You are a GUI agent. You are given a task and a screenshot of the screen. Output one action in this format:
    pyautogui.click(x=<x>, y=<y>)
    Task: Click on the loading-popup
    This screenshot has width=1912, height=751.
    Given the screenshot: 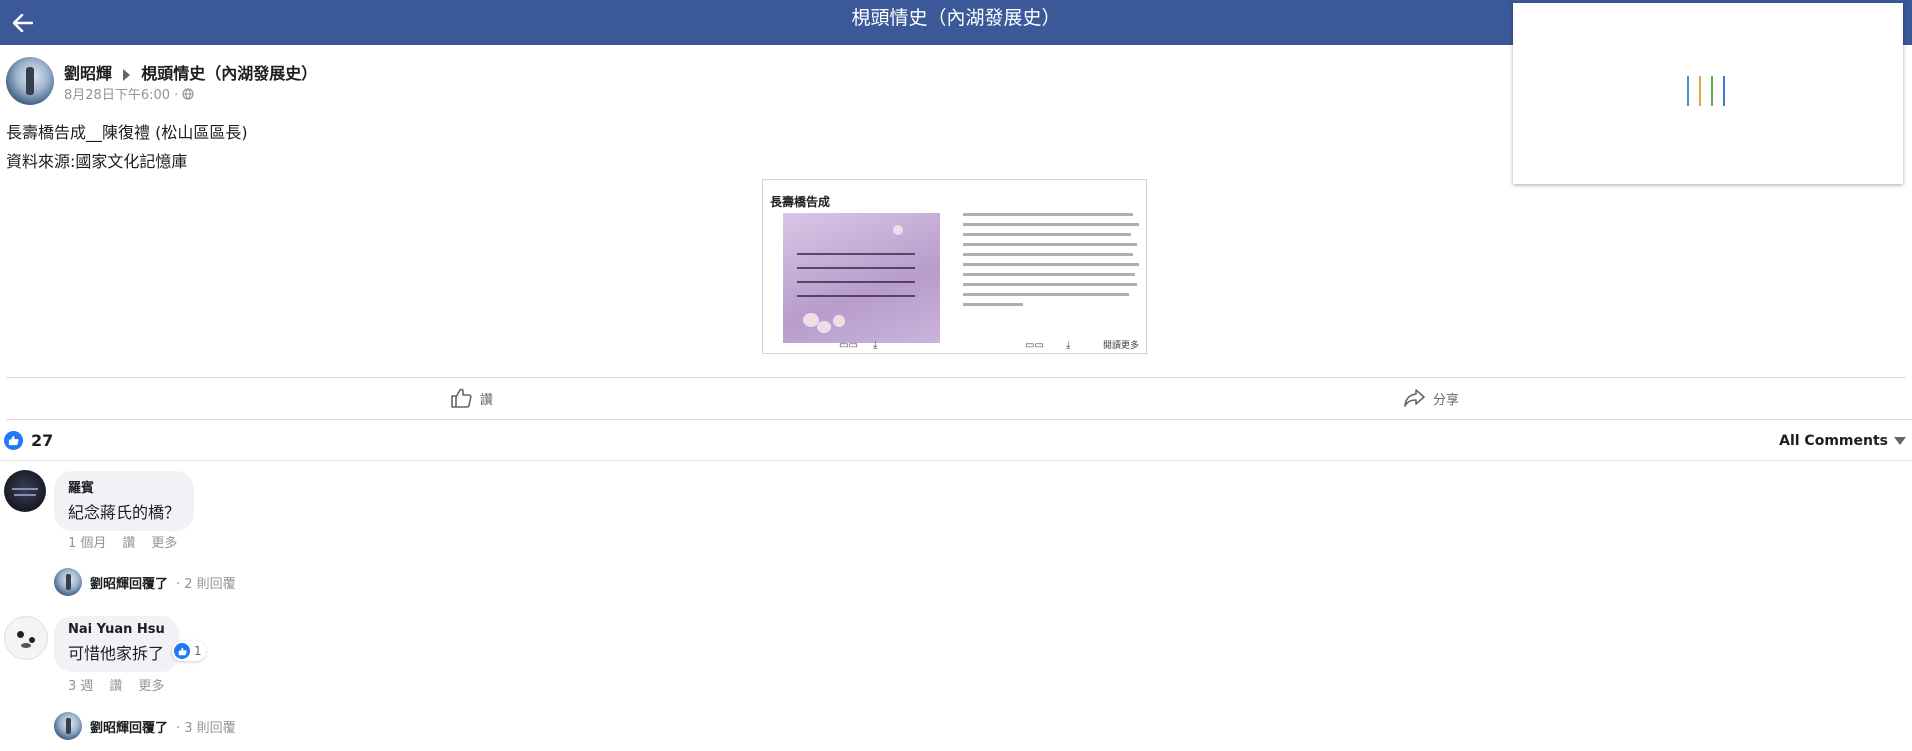 What is the action you would take?
    pyautogui.click(x=1708, y=93)
    